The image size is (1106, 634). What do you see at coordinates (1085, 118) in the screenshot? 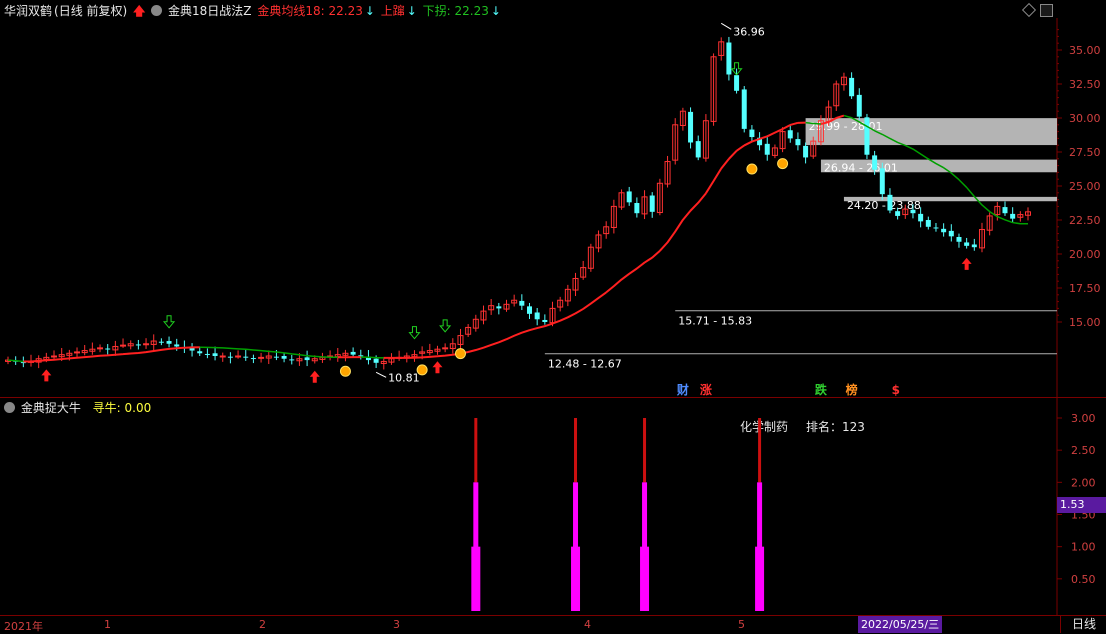
I see `main-ytick-label: 30.00` at bounding box center [1085, 118].